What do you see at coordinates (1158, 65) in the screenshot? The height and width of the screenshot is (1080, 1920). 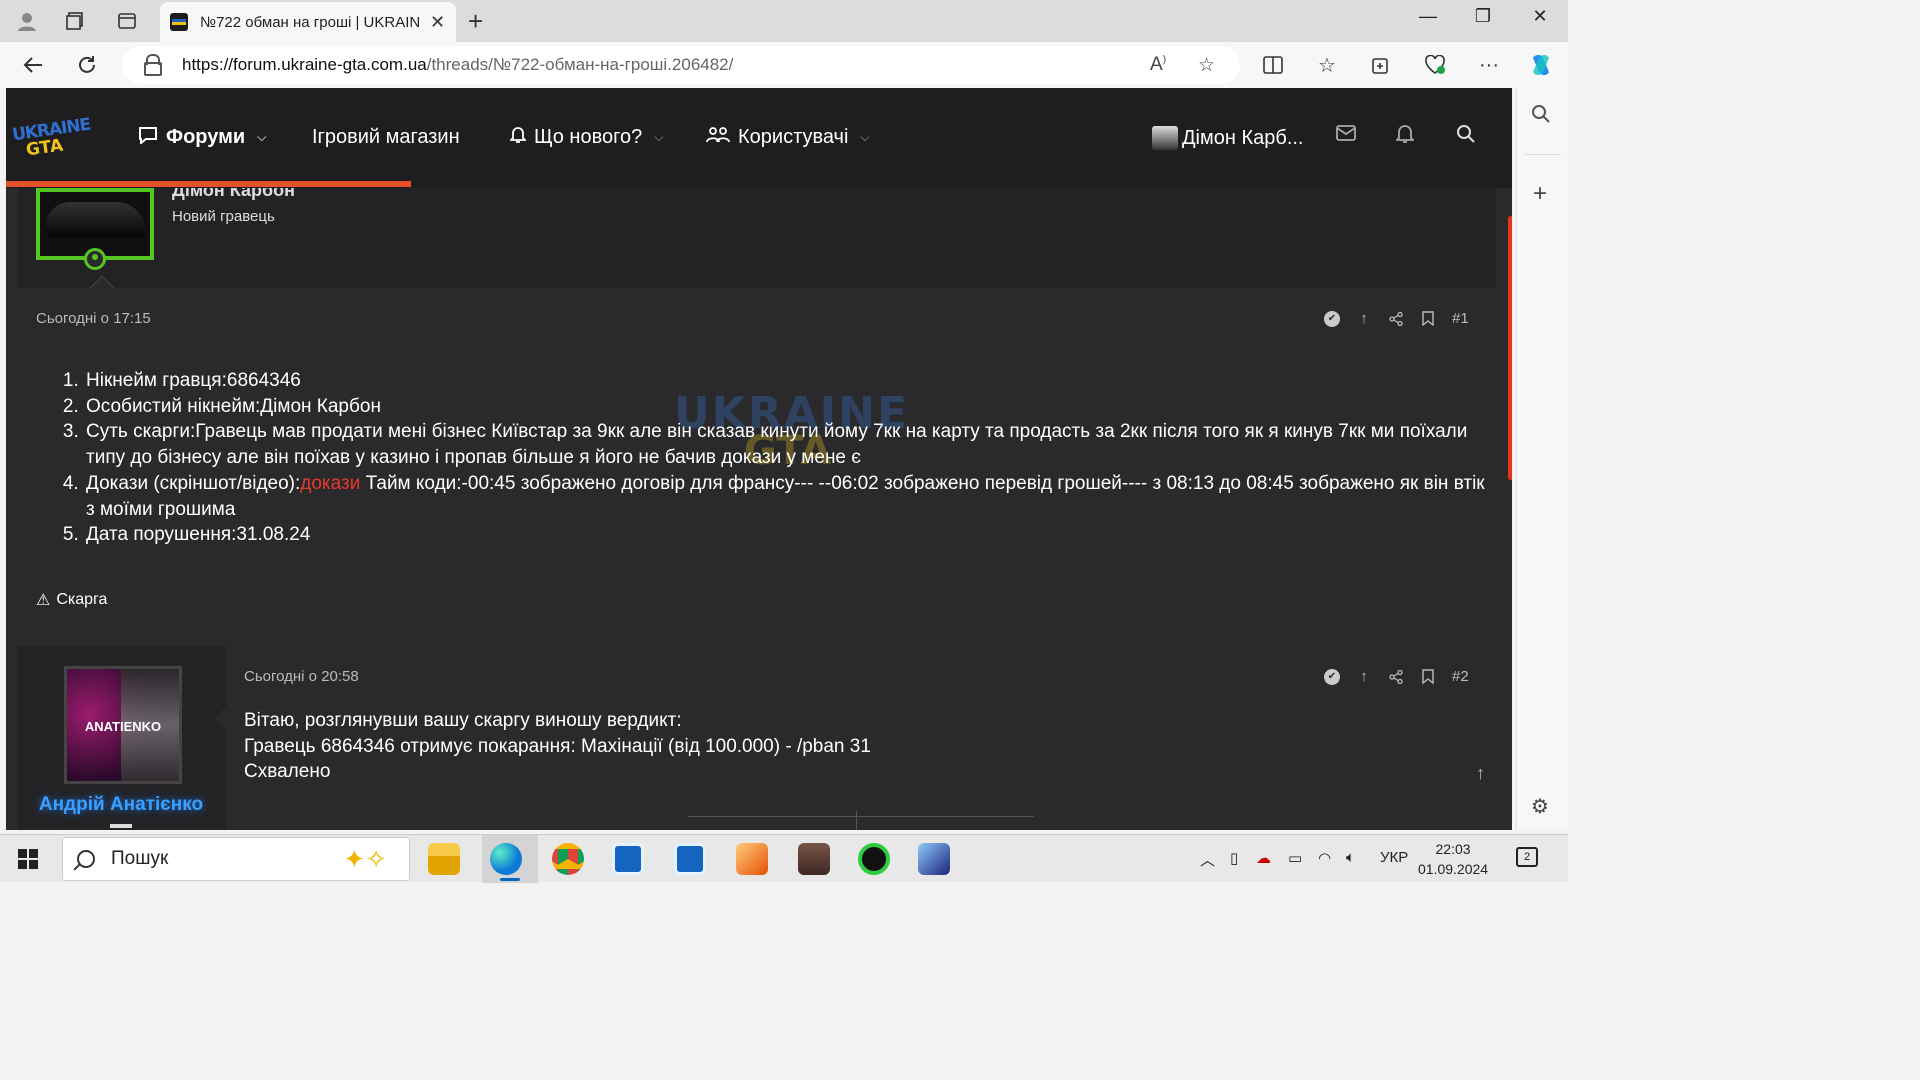 I see `read-aloud-icon: A)` at bounding box center [1158, 65].